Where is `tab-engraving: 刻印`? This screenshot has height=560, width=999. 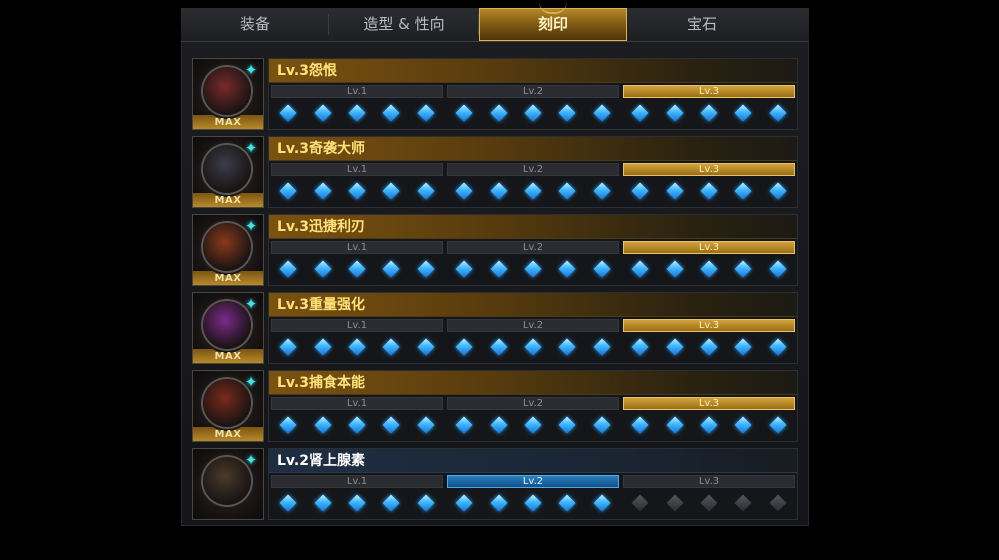 tab-engraving: 刻印 is located at coordinates (553, 24).